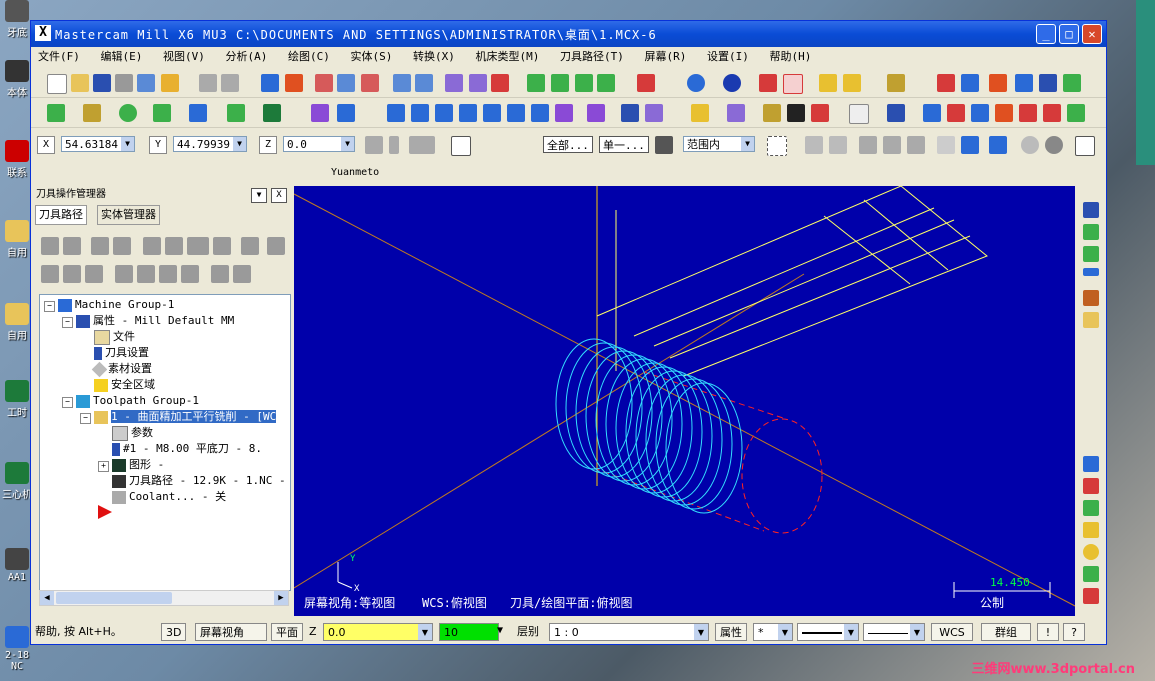 This screenshot has height=681, width=1155. What do you see at coordinates (1091, 596) in the screenshot?
I see `red-grid-icon` at bounding box center [1091, 596].